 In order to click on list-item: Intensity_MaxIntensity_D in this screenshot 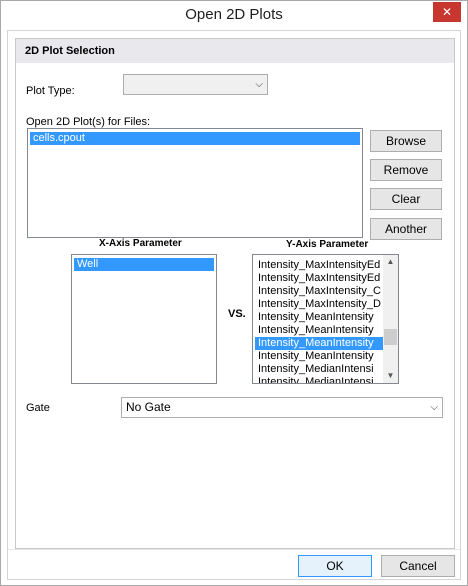, I will do `click(319, 304)`.